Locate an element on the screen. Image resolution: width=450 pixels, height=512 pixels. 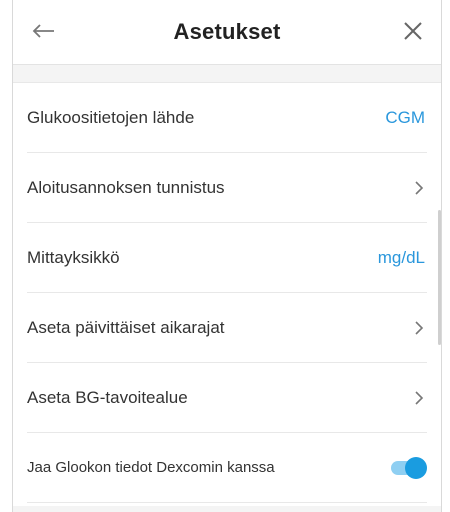
dexcom-share-toggle is located at coordinates (408, 468).